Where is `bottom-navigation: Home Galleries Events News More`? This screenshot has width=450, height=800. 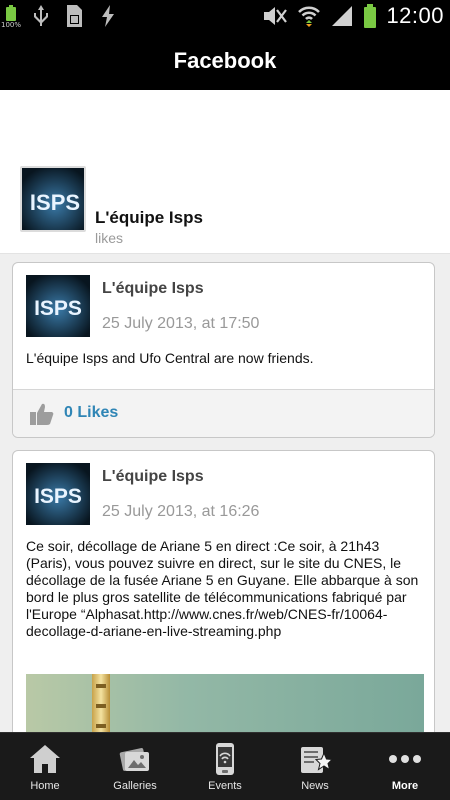
bottom-navigation: Home Galleries Events News More is located at coordinates (225, 766).